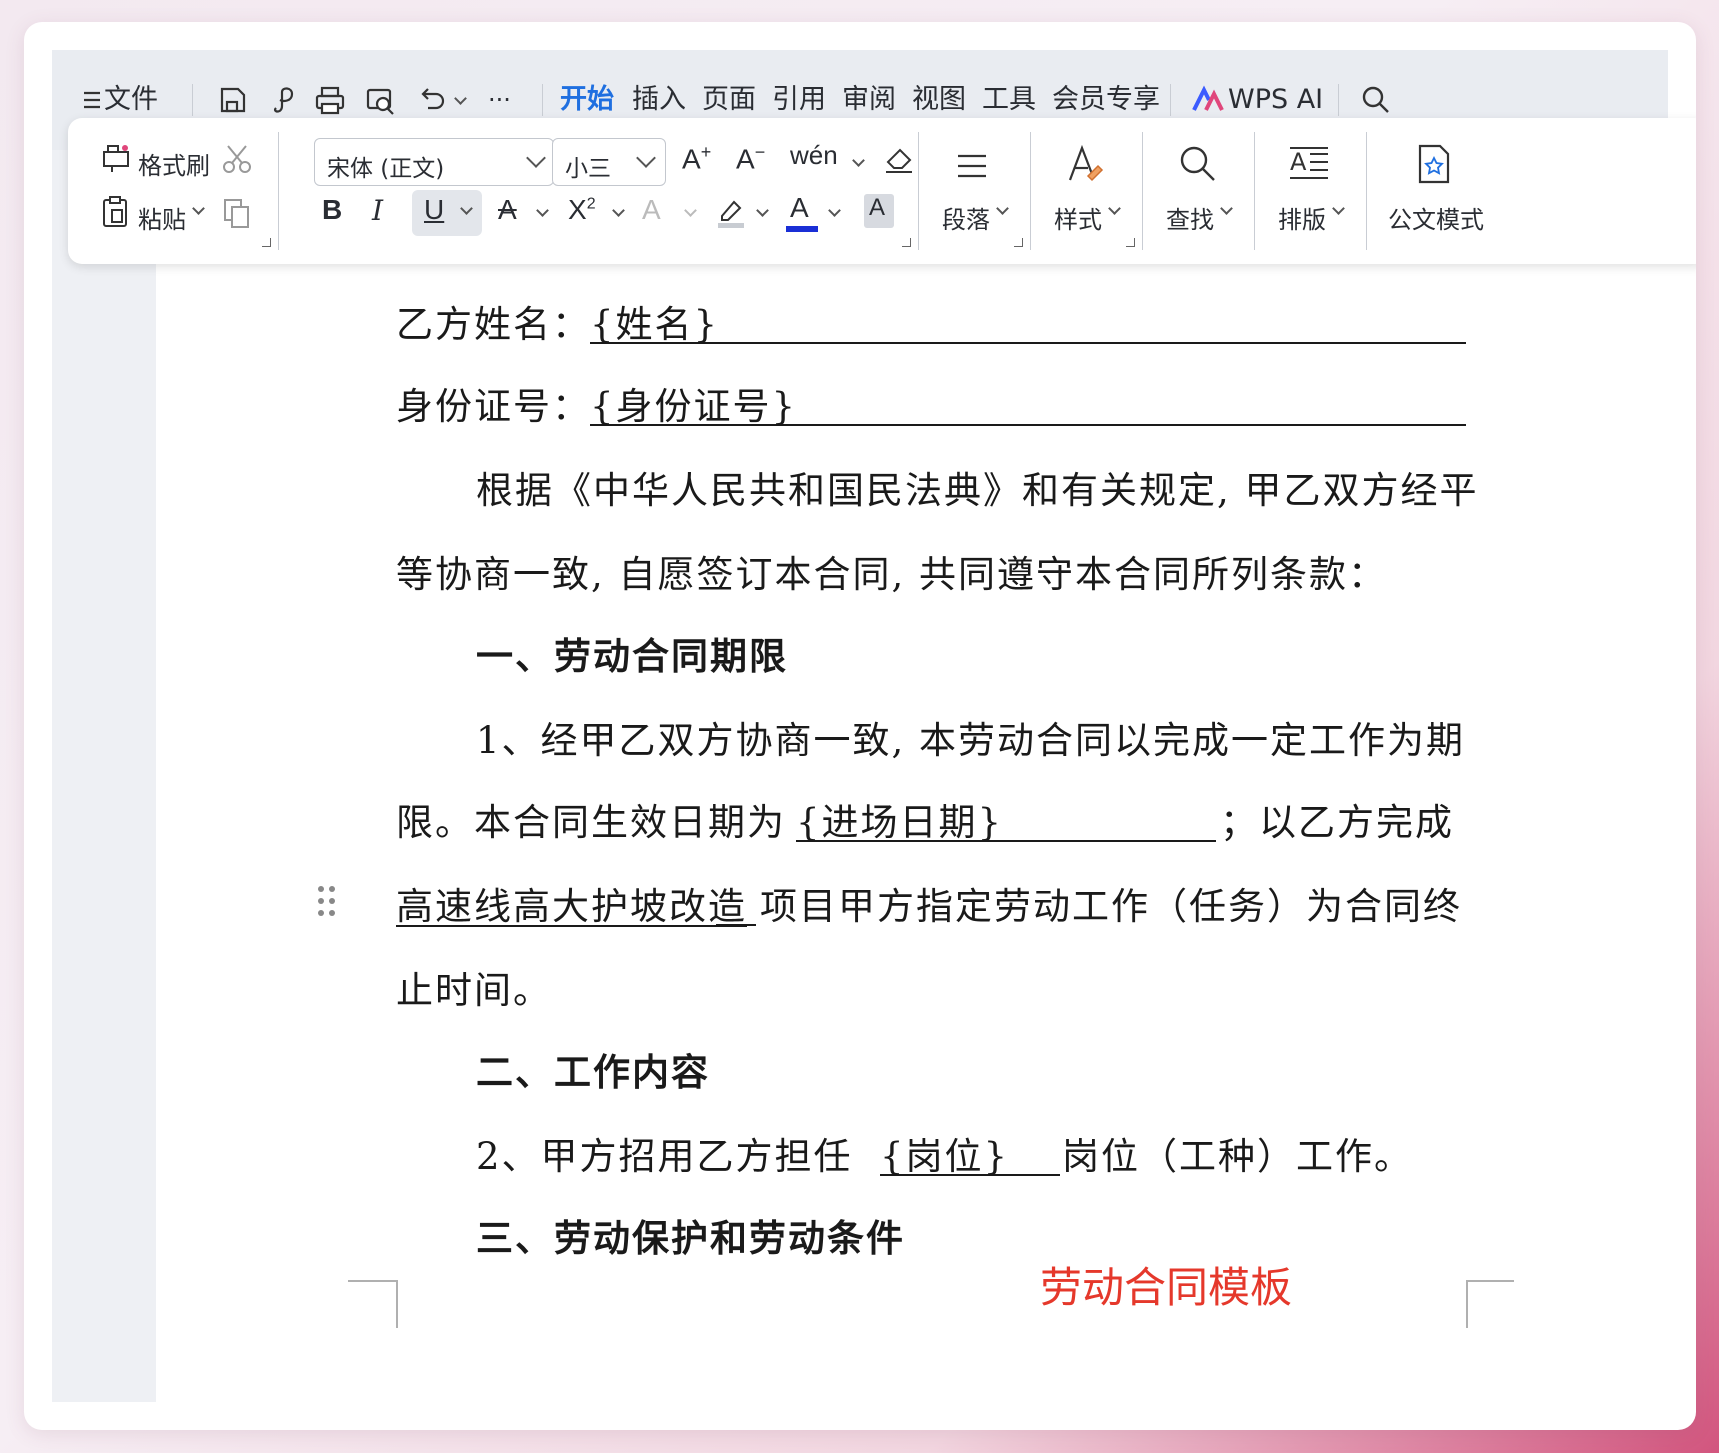 Image resolution: width=1719 pixels, height=1453 pixels. I want to click on hamburger-menu-icon, so click(86, 100).